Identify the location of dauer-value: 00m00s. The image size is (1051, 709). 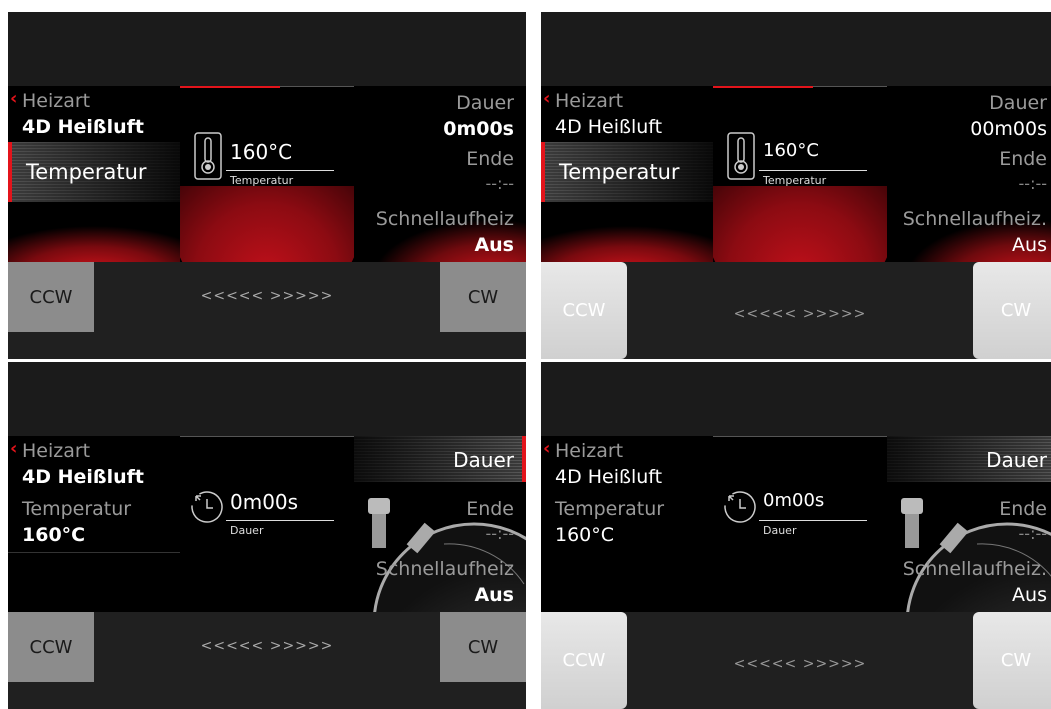
(1008, 129).